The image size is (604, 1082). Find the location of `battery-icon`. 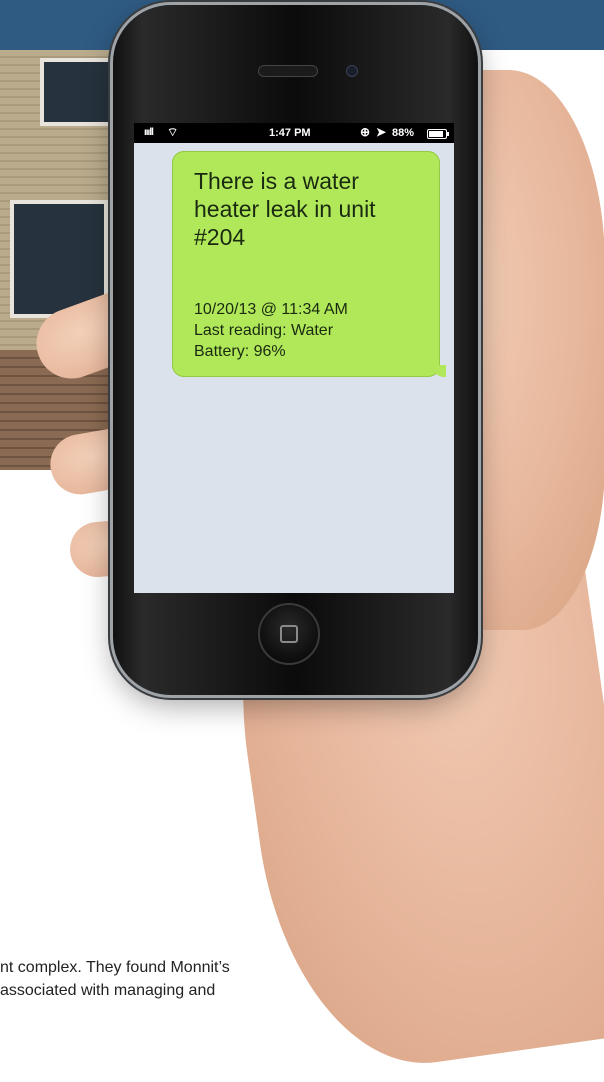

battery-icon is located at coordinates (438, 134).